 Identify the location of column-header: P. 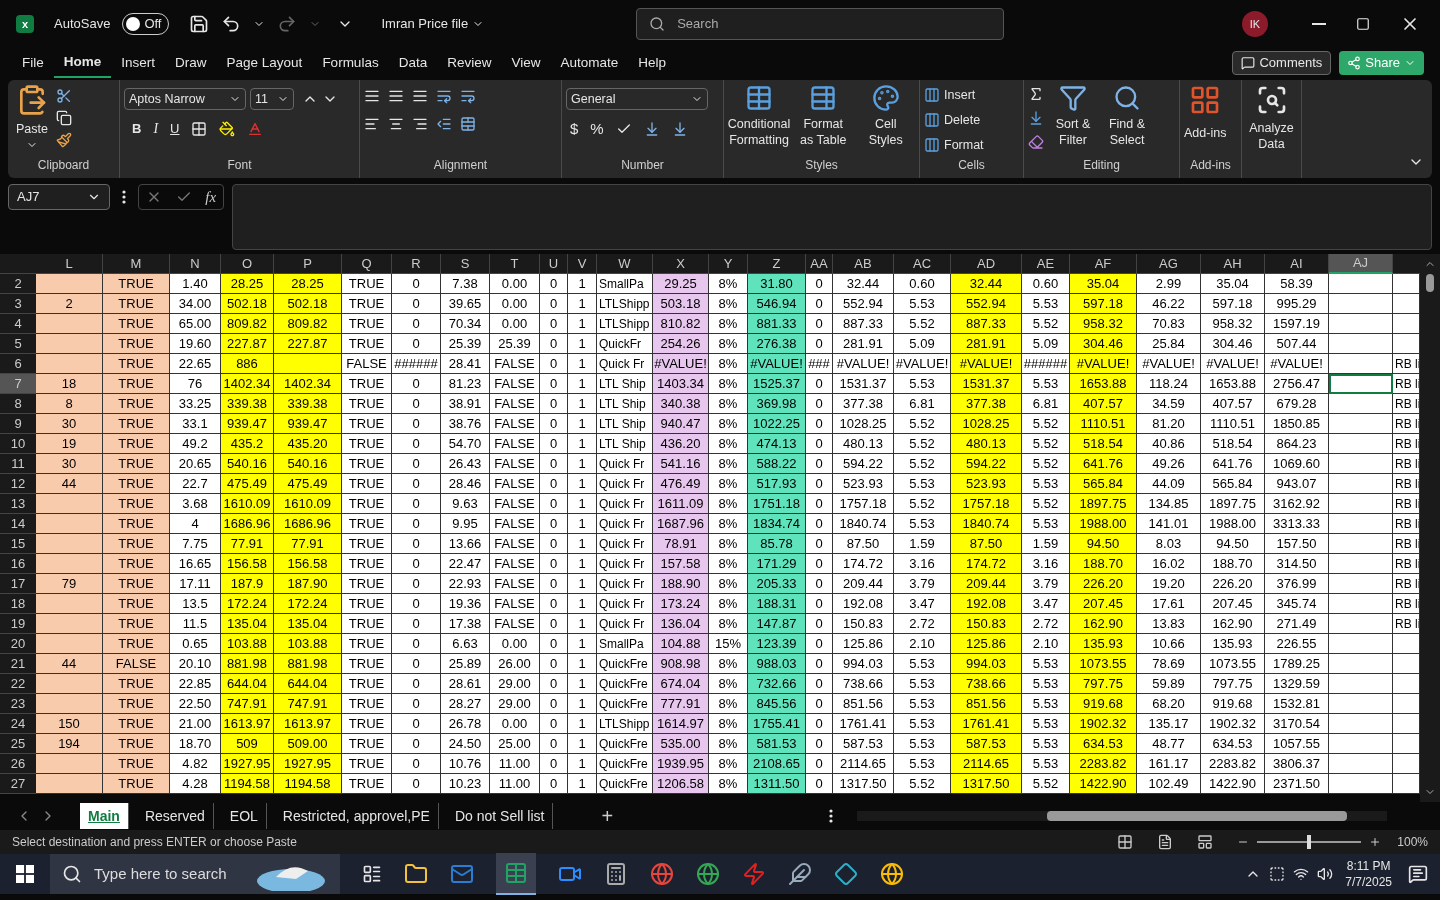
(308, 264).